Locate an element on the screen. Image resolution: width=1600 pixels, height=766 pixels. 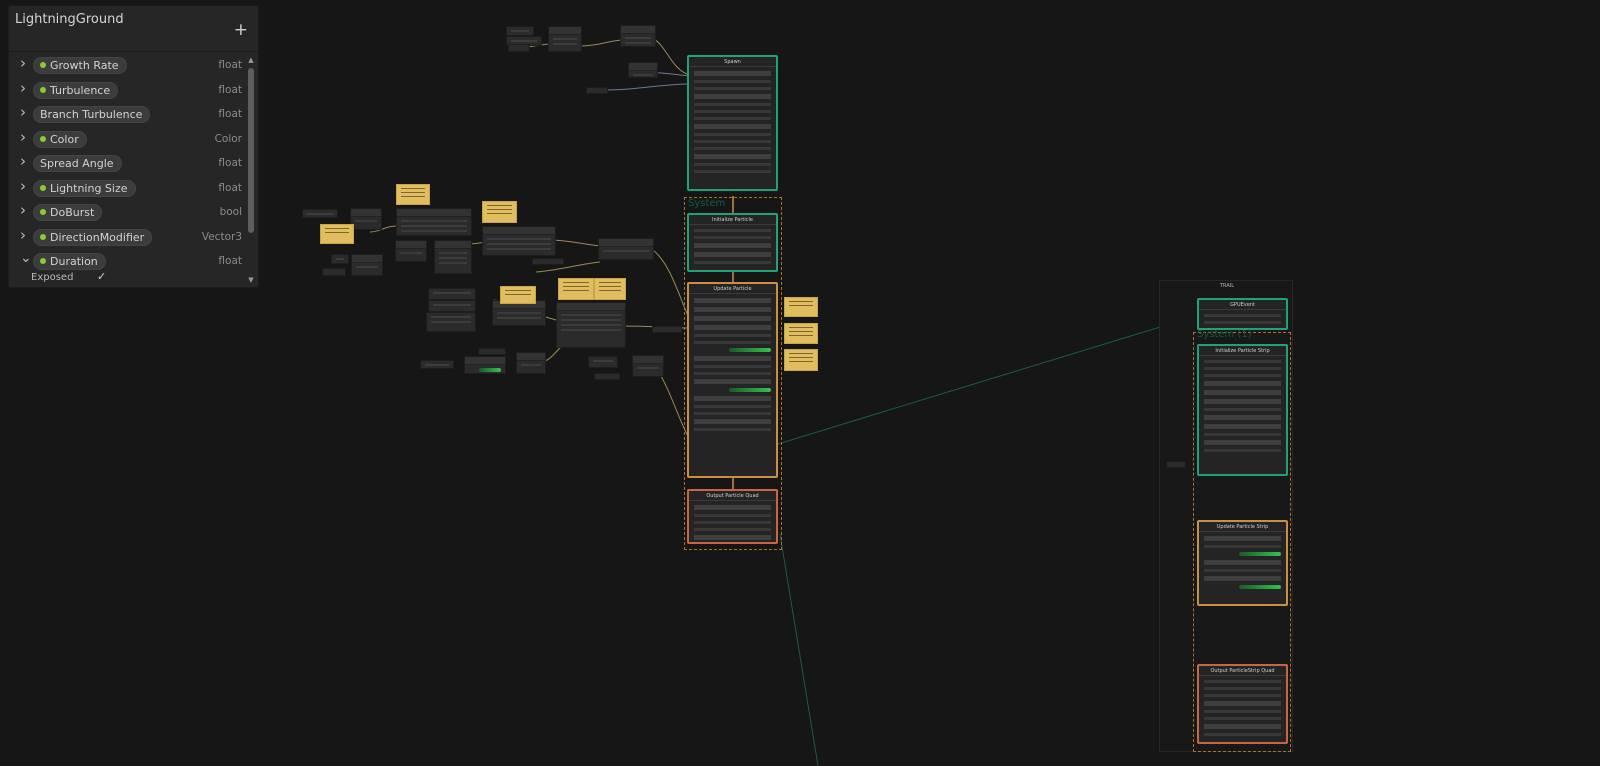
blackboard-property-row: › Growth Rate float is located at coordinates (125, 66).